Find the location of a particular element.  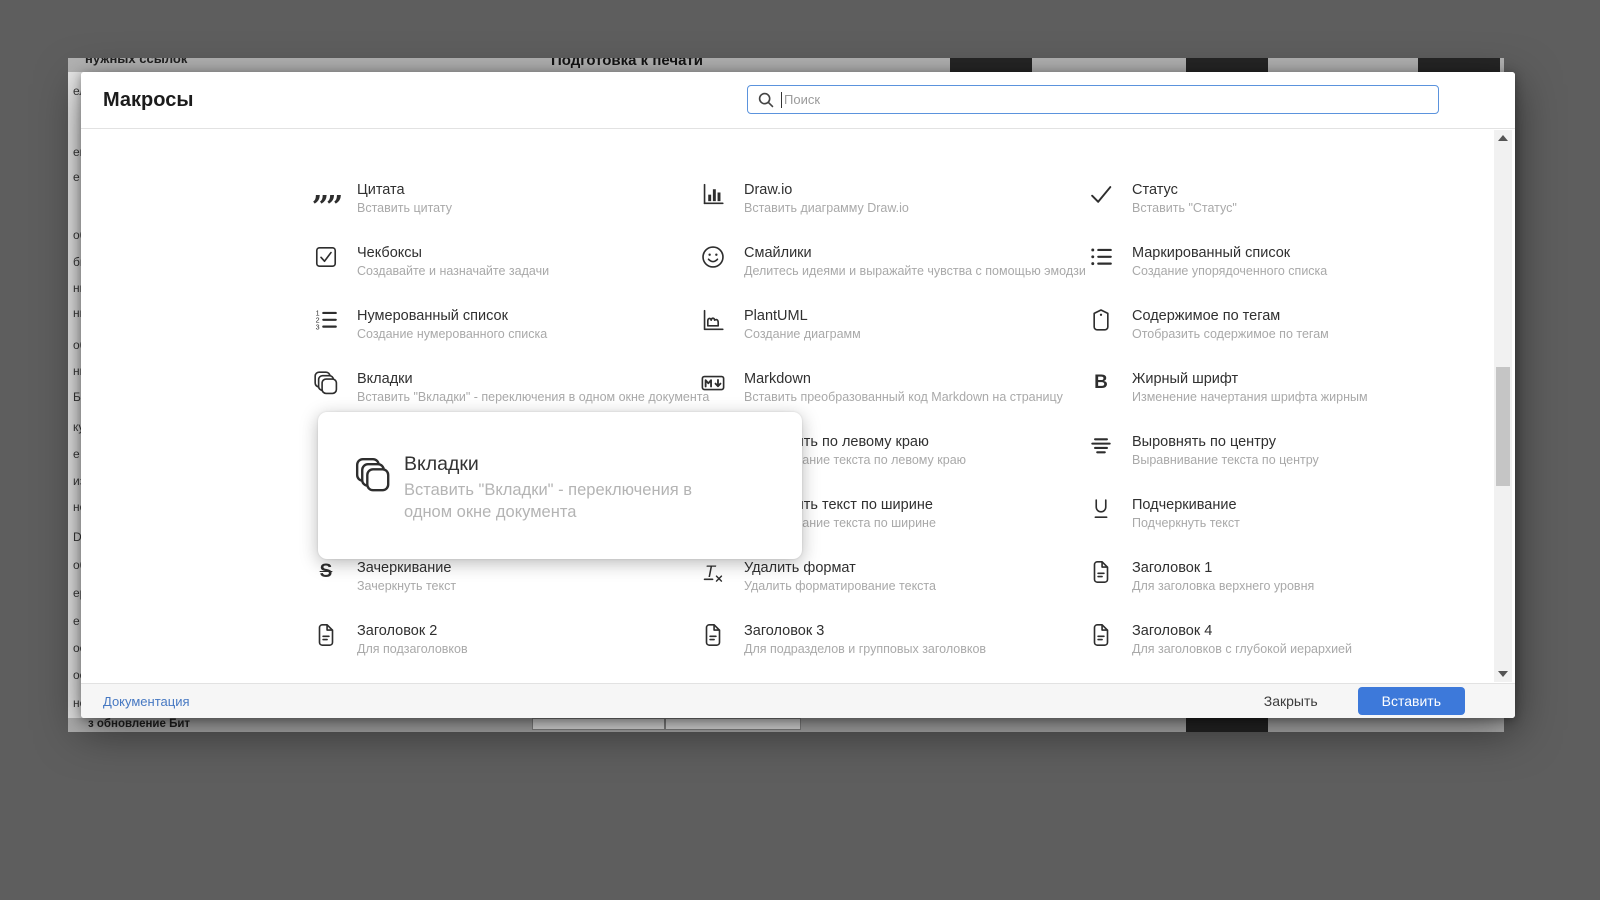

macro-item: Статус Вставить "Статус" is located at coordinates (1273, 198).